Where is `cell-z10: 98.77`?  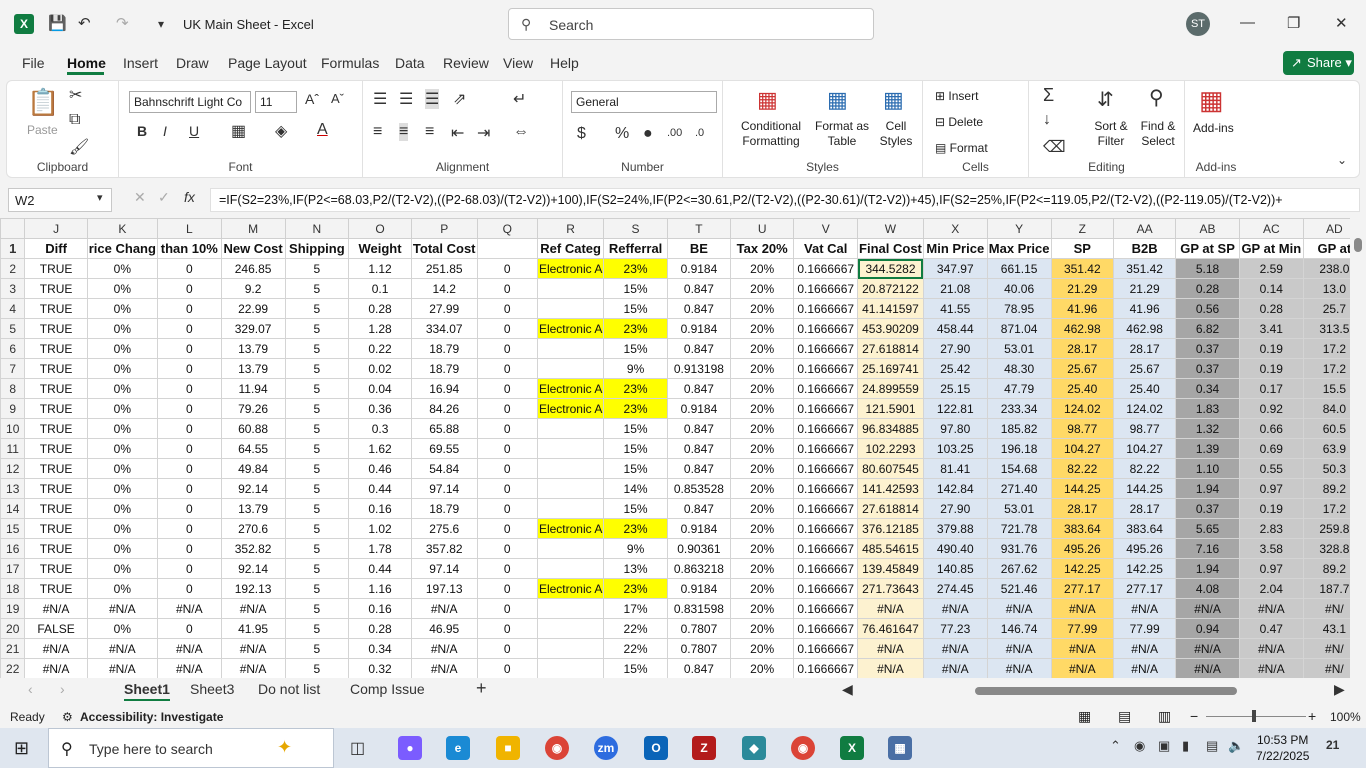 cell-z10: 98.77 is located at coordinates (1082, 428).